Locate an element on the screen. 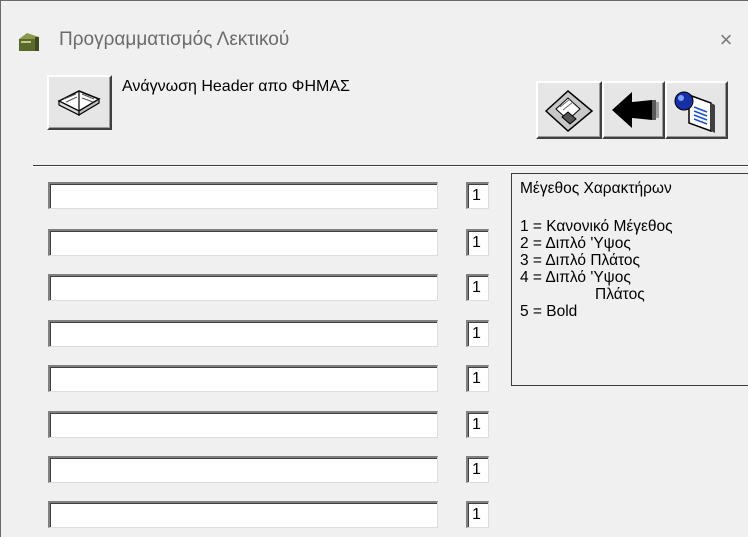  legend-item: Πλάτος is located at coordinates (620, 294).